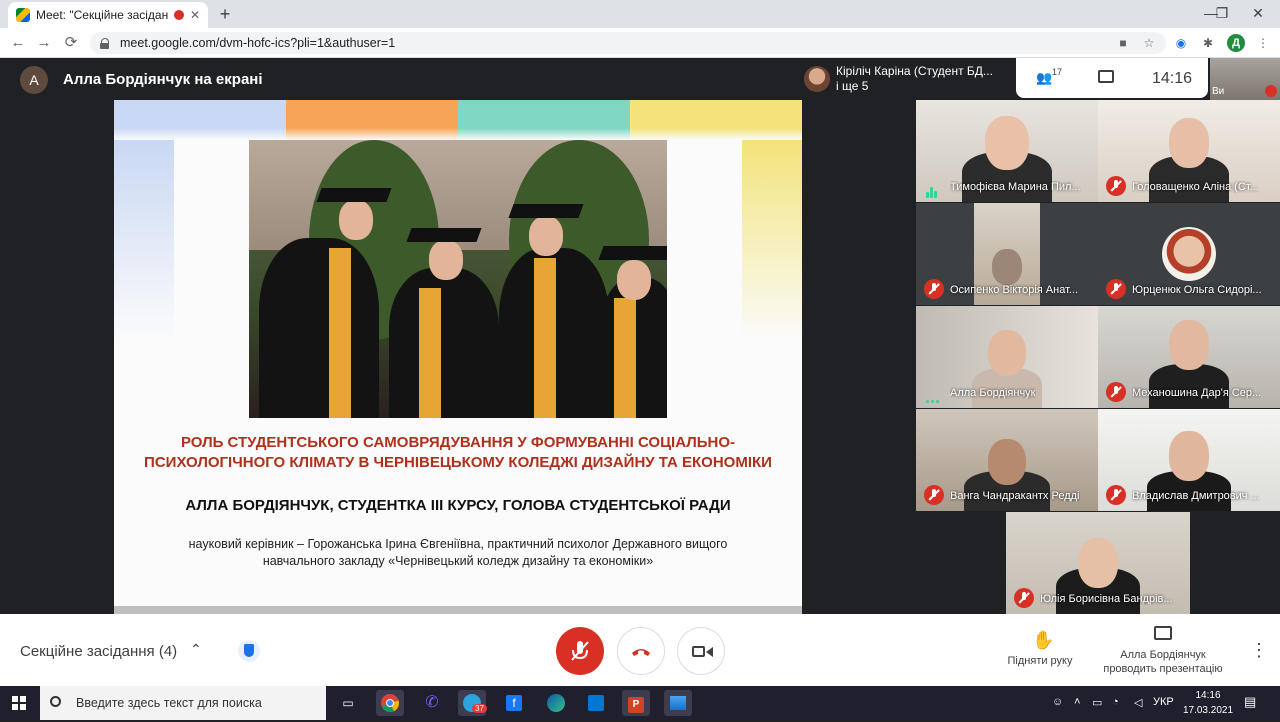  I want to click on search-icon, so click(55, 701).